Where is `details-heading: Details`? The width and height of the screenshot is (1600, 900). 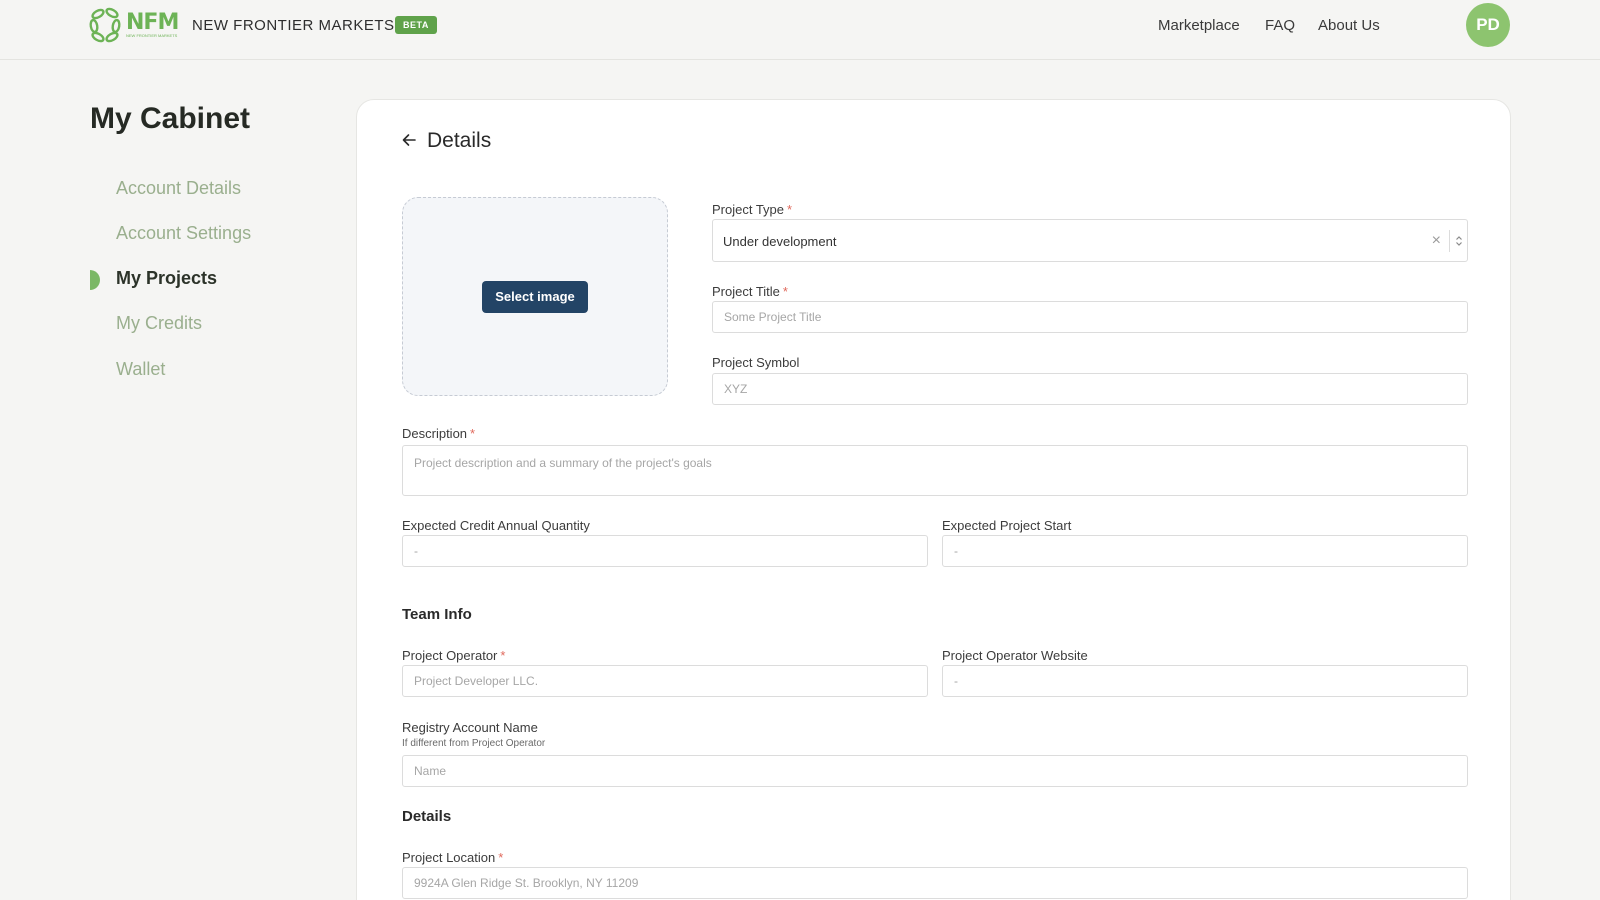 details-heading: Details is located at coordinates (459, 140).